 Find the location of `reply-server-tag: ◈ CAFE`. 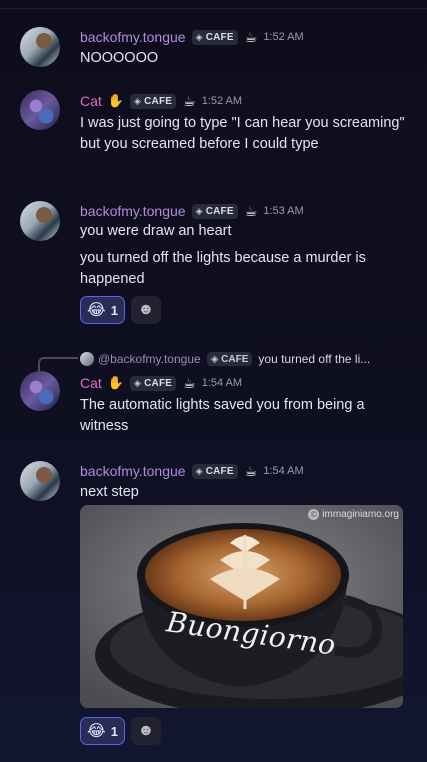

reply-server-tag: ◈ CAFE is located at coordinates (229, 359).